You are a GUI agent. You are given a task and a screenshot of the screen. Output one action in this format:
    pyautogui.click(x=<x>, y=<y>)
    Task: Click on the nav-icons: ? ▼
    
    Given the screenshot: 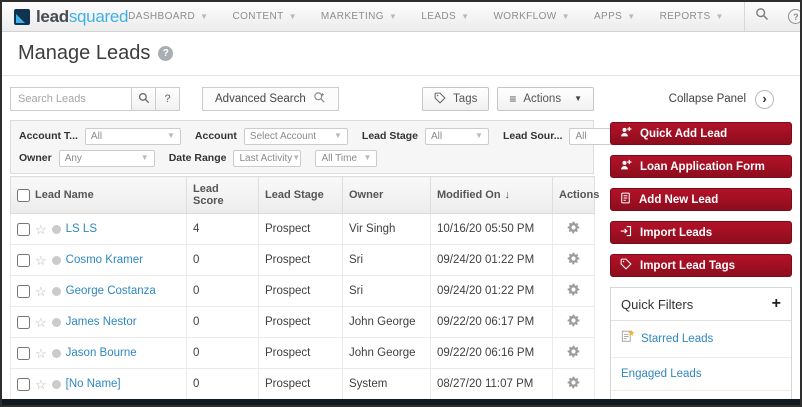 What is the action you would take?
    pyautogui.click(x=771, y=16)
    